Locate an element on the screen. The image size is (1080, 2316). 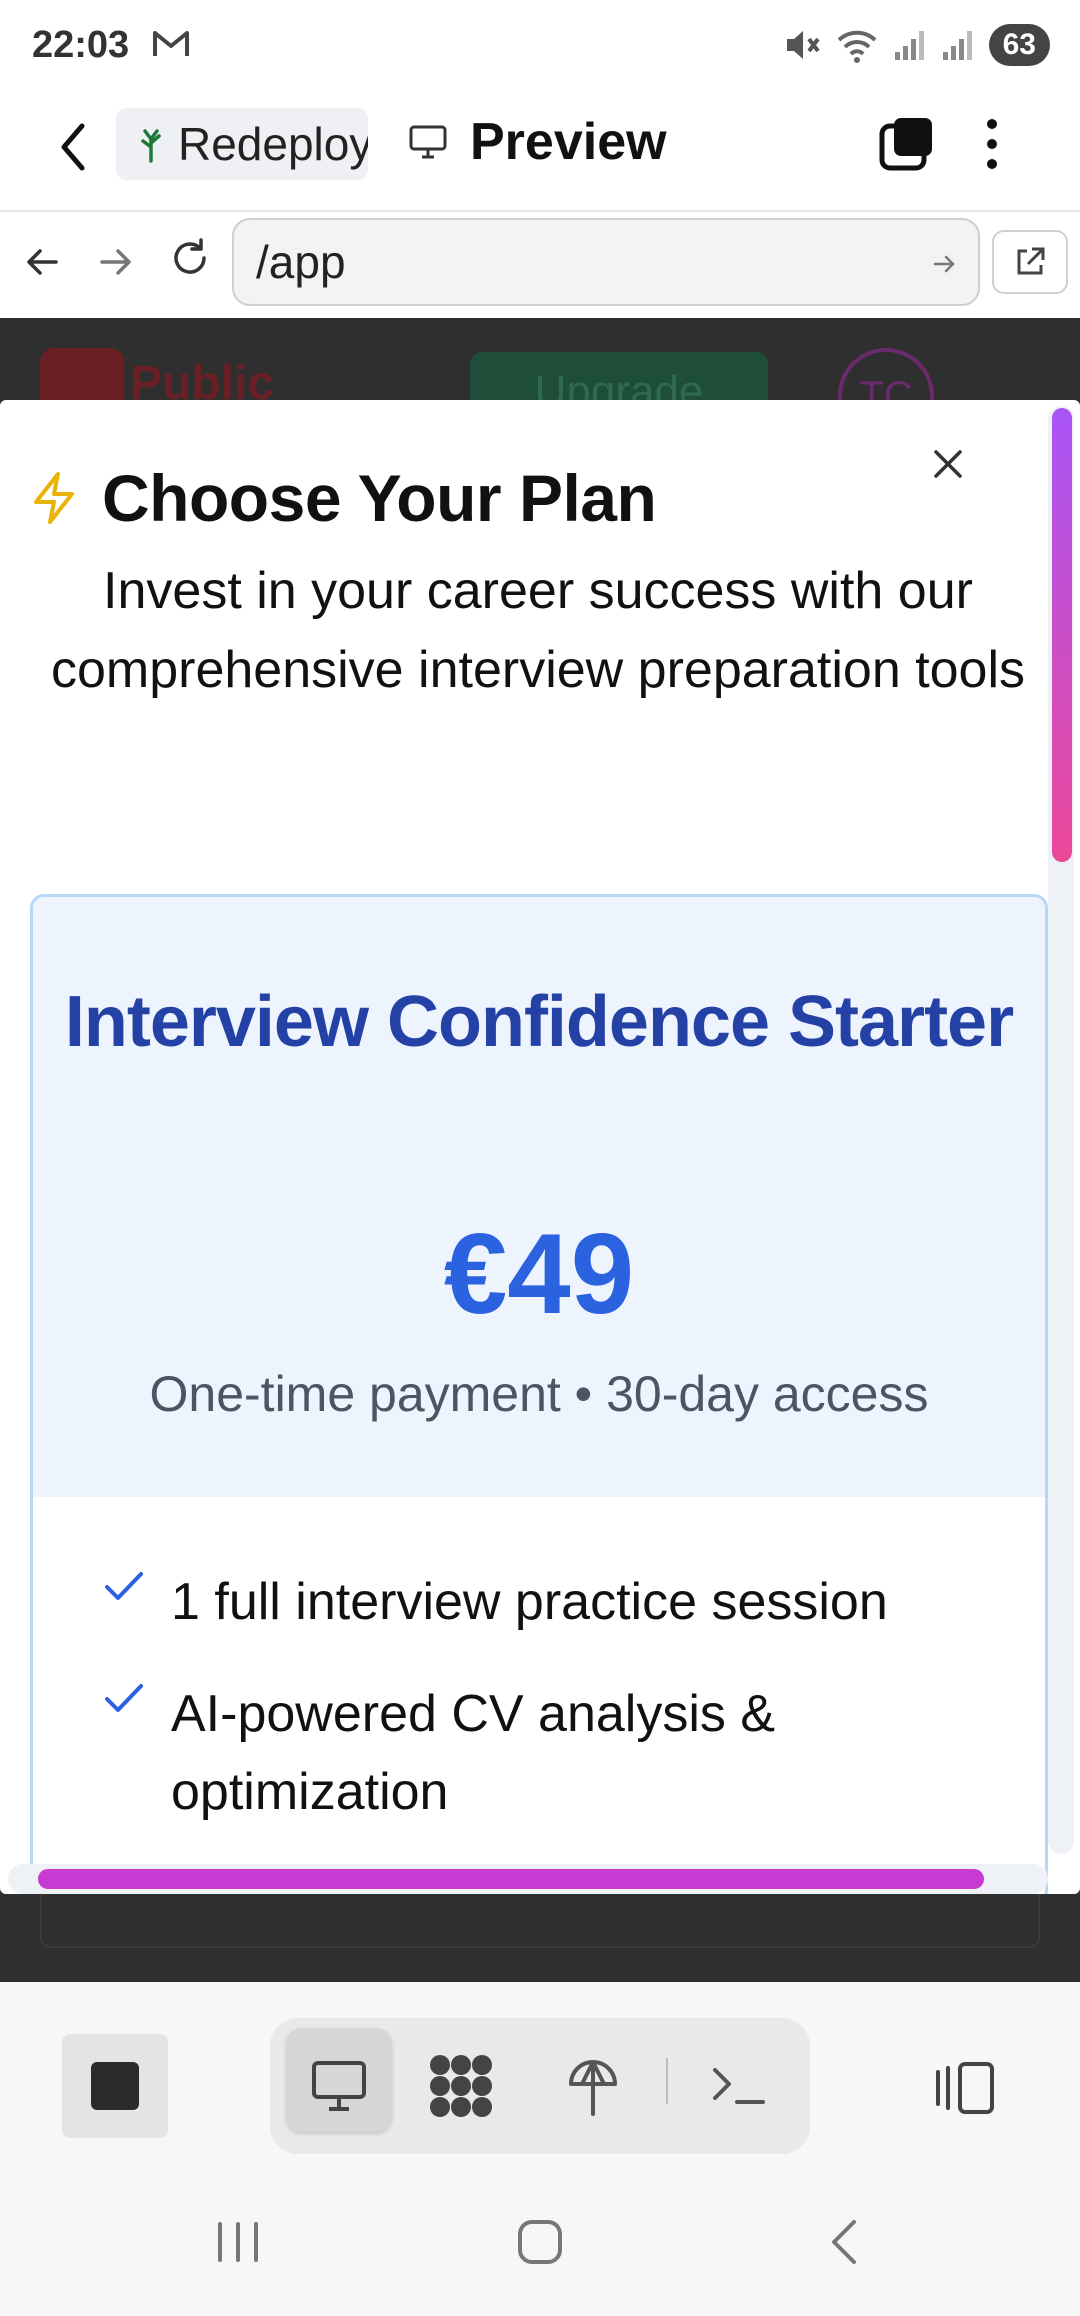
url-bar: /app is located at coordinates (540, 265).